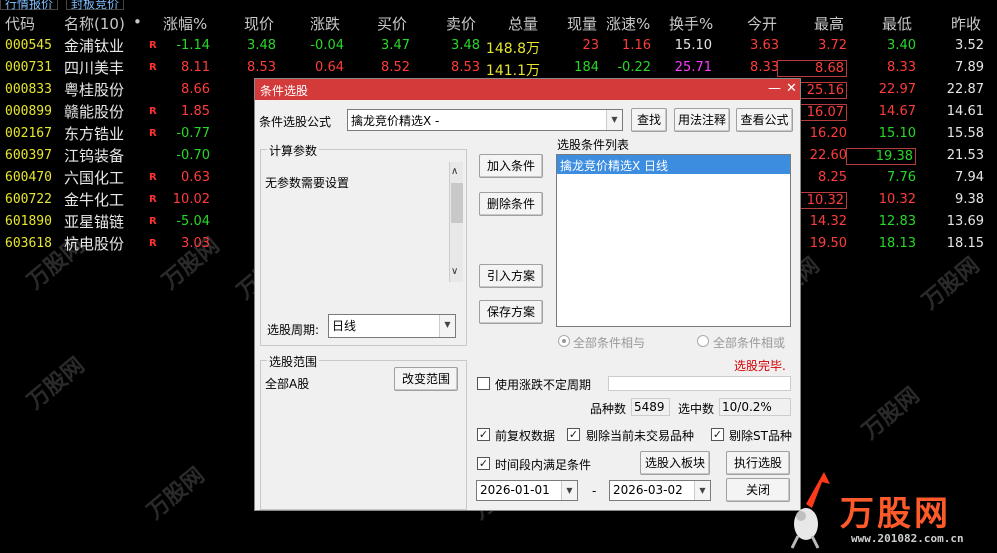 The width and height of the screenshot is (997, 553). Describe the element at coordinates (392, 23) in the screenshot. I see `header-bid: 买价` at that location.